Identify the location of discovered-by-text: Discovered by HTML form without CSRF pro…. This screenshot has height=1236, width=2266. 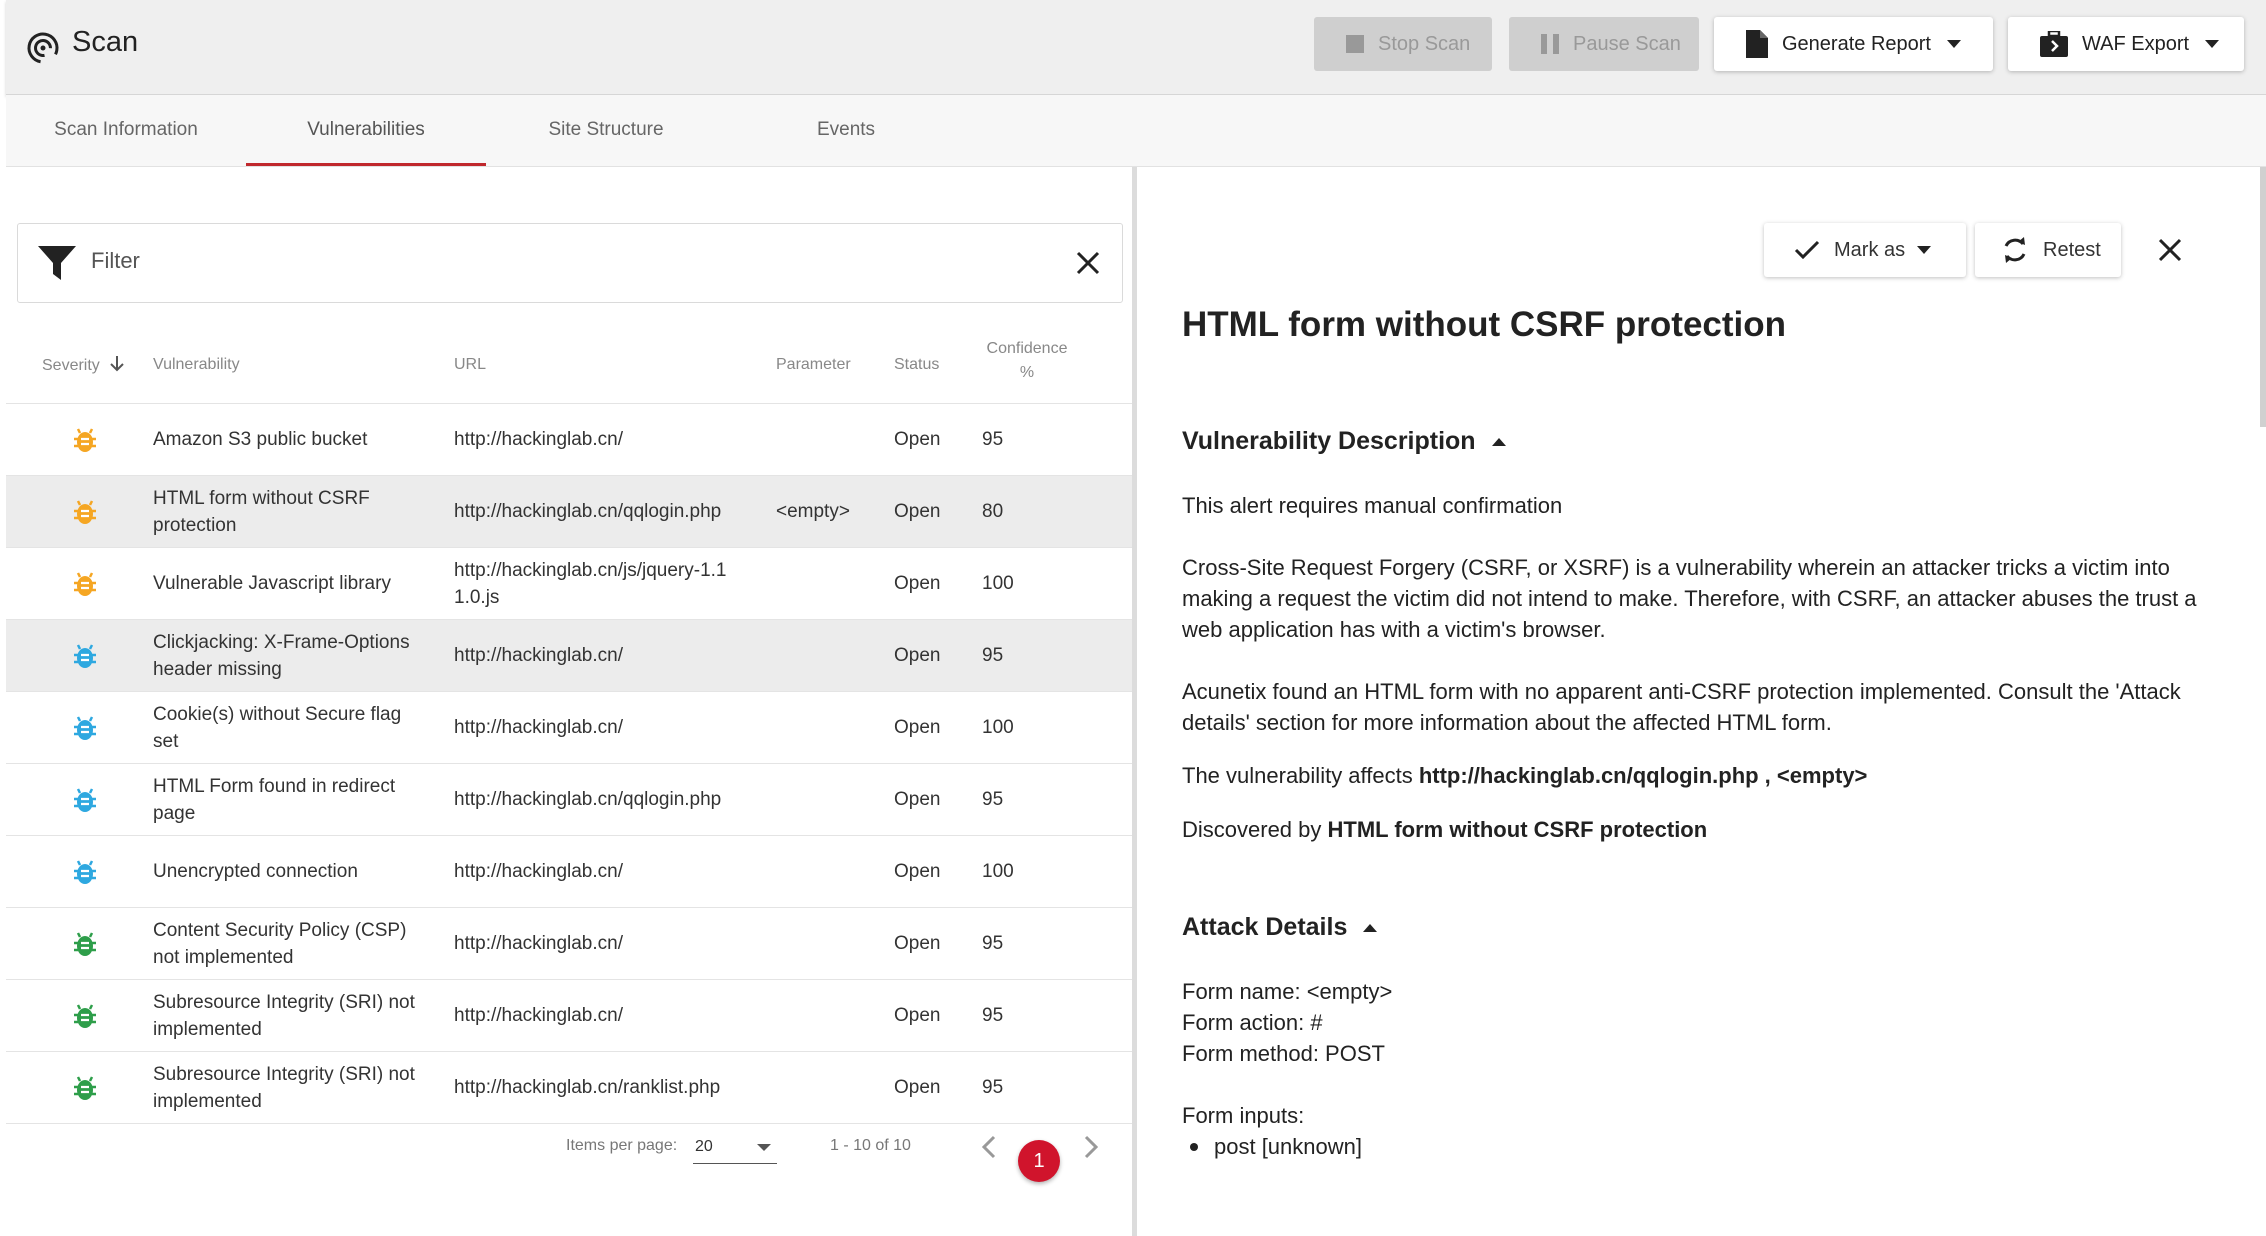
(1707, 829).